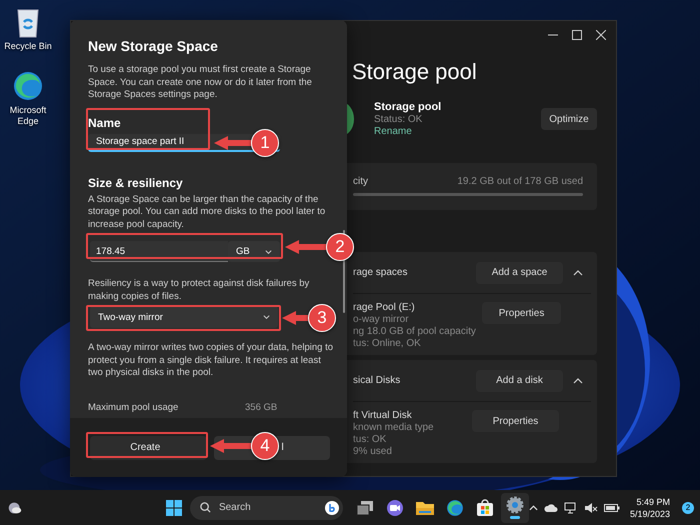  I want to click on pool-status: Status: OK, so click(399, 119).